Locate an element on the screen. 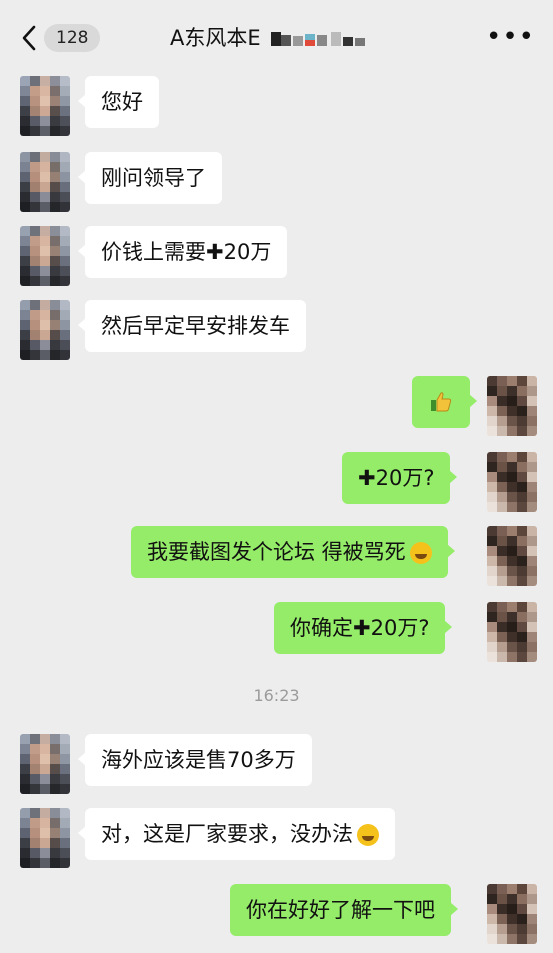 This screenshot has width=553, height=953. chat-title: A东风本E is located at coordinates (275, 38).